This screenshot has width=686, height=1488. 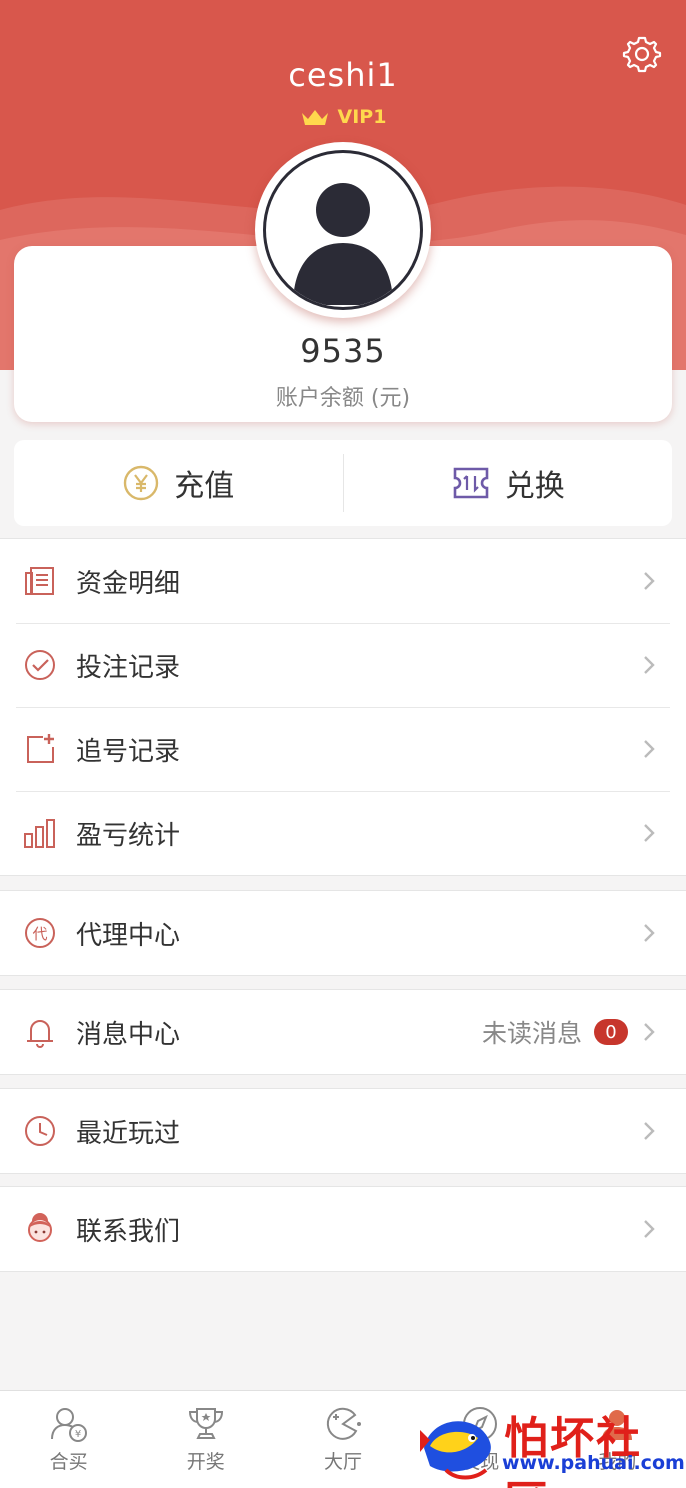 What do you see at coordinates (471, 483) in the screenshot?
I see `exchange-ticket-icon` at bounding box center [471, 483].